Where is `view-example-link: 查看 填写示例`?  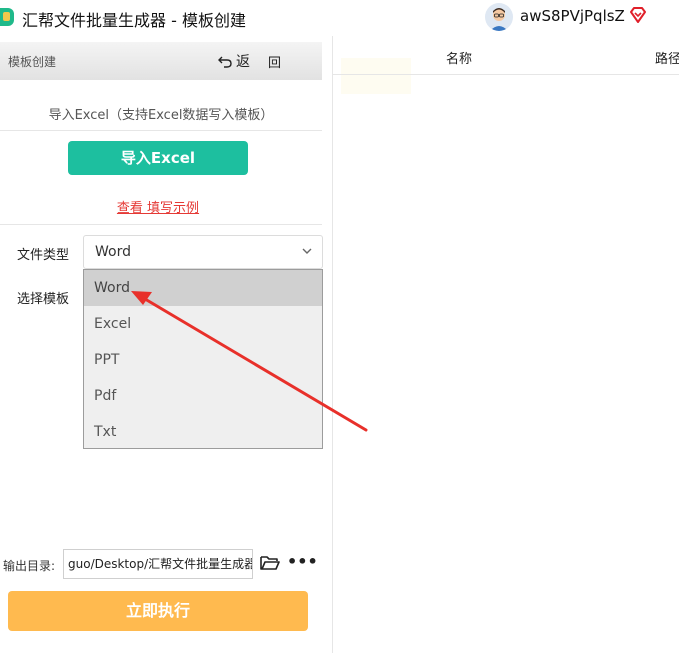
view-example-link: 查看 填写示例 is located at coordinates (158, 206).